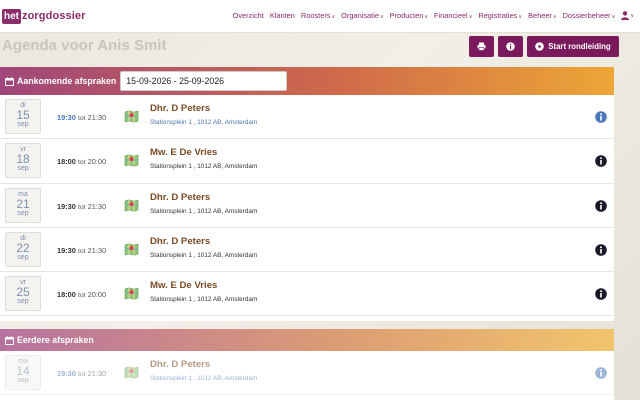 The height and width of the screenshot is (400, 640). I want to click on date-badge: vr 25 sep, so click(23, 294).